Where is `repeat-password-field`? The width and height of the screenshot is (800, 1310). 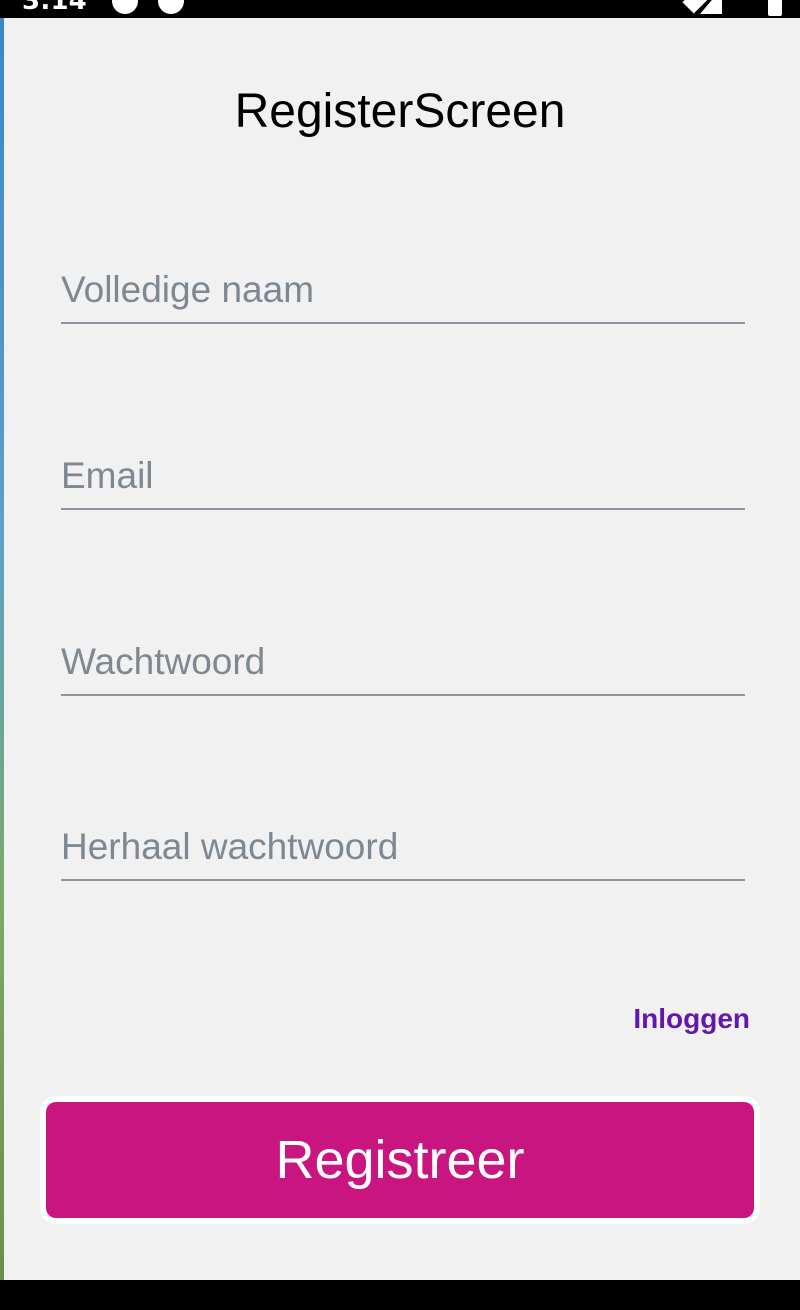
repeat-password-field is located at coordinates (403, 848).